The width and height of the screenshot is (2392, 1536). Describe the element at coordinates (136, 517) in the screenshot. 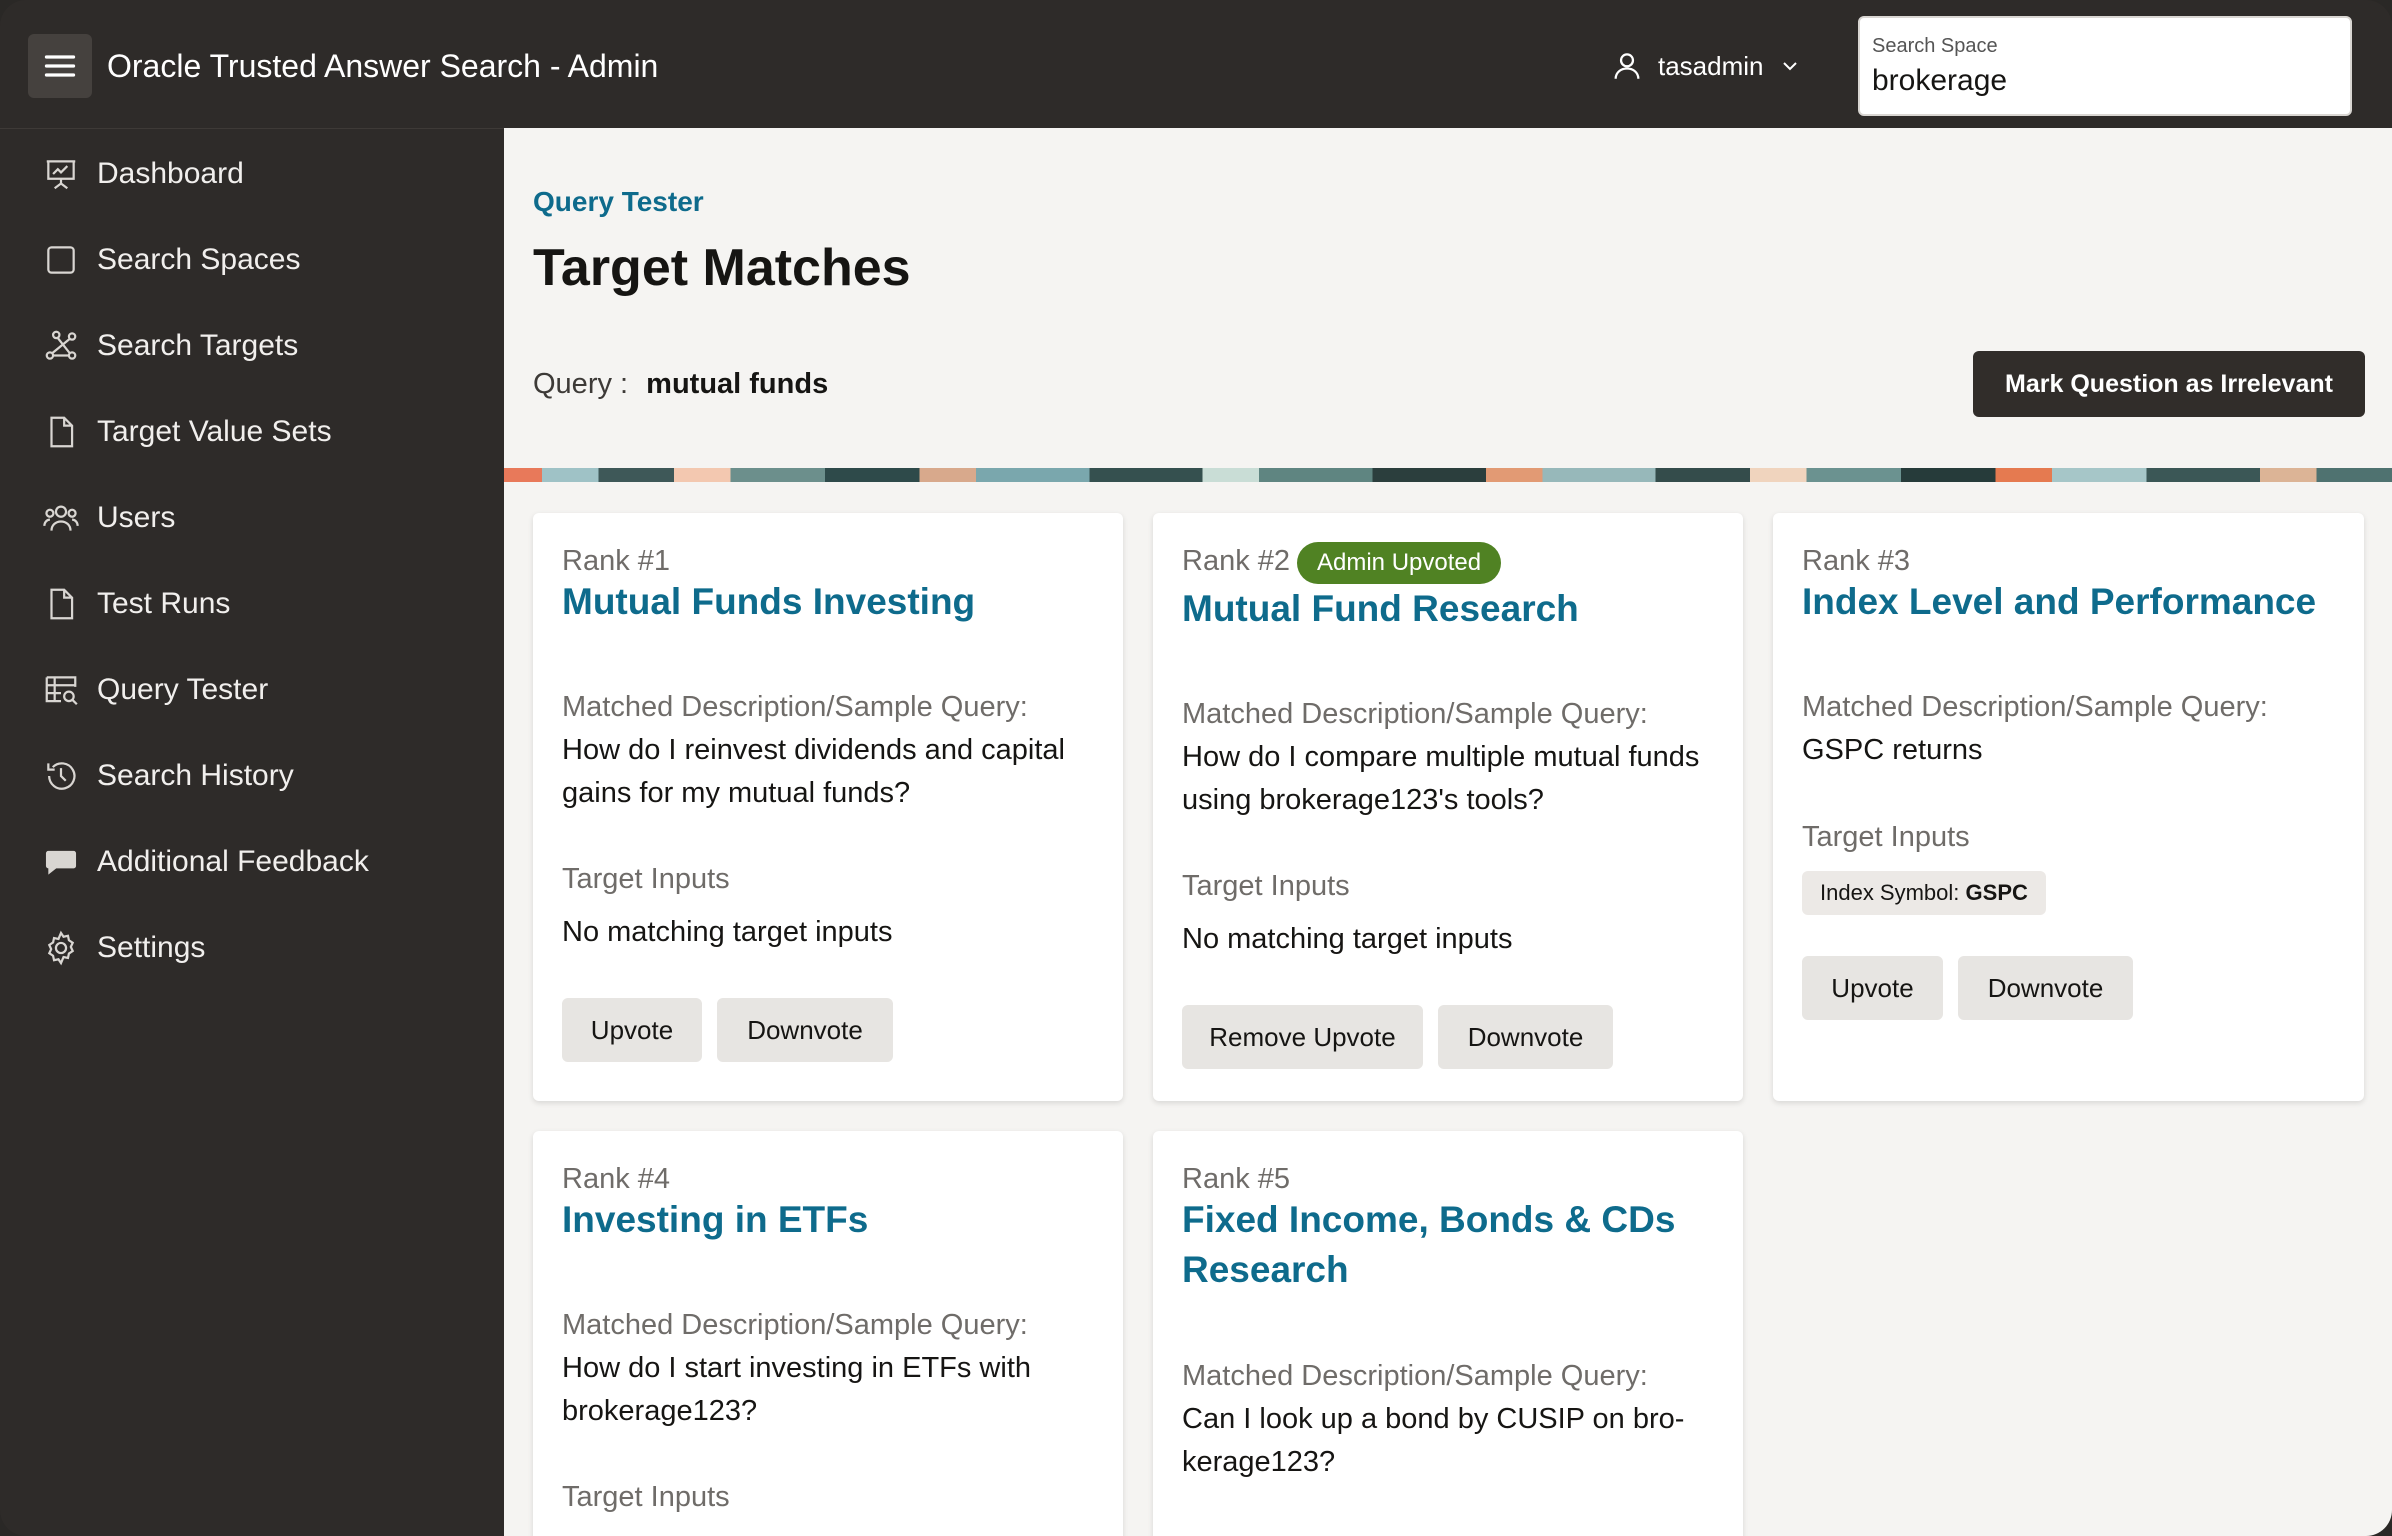

I see `sidebar-item-label: Users` at that location.